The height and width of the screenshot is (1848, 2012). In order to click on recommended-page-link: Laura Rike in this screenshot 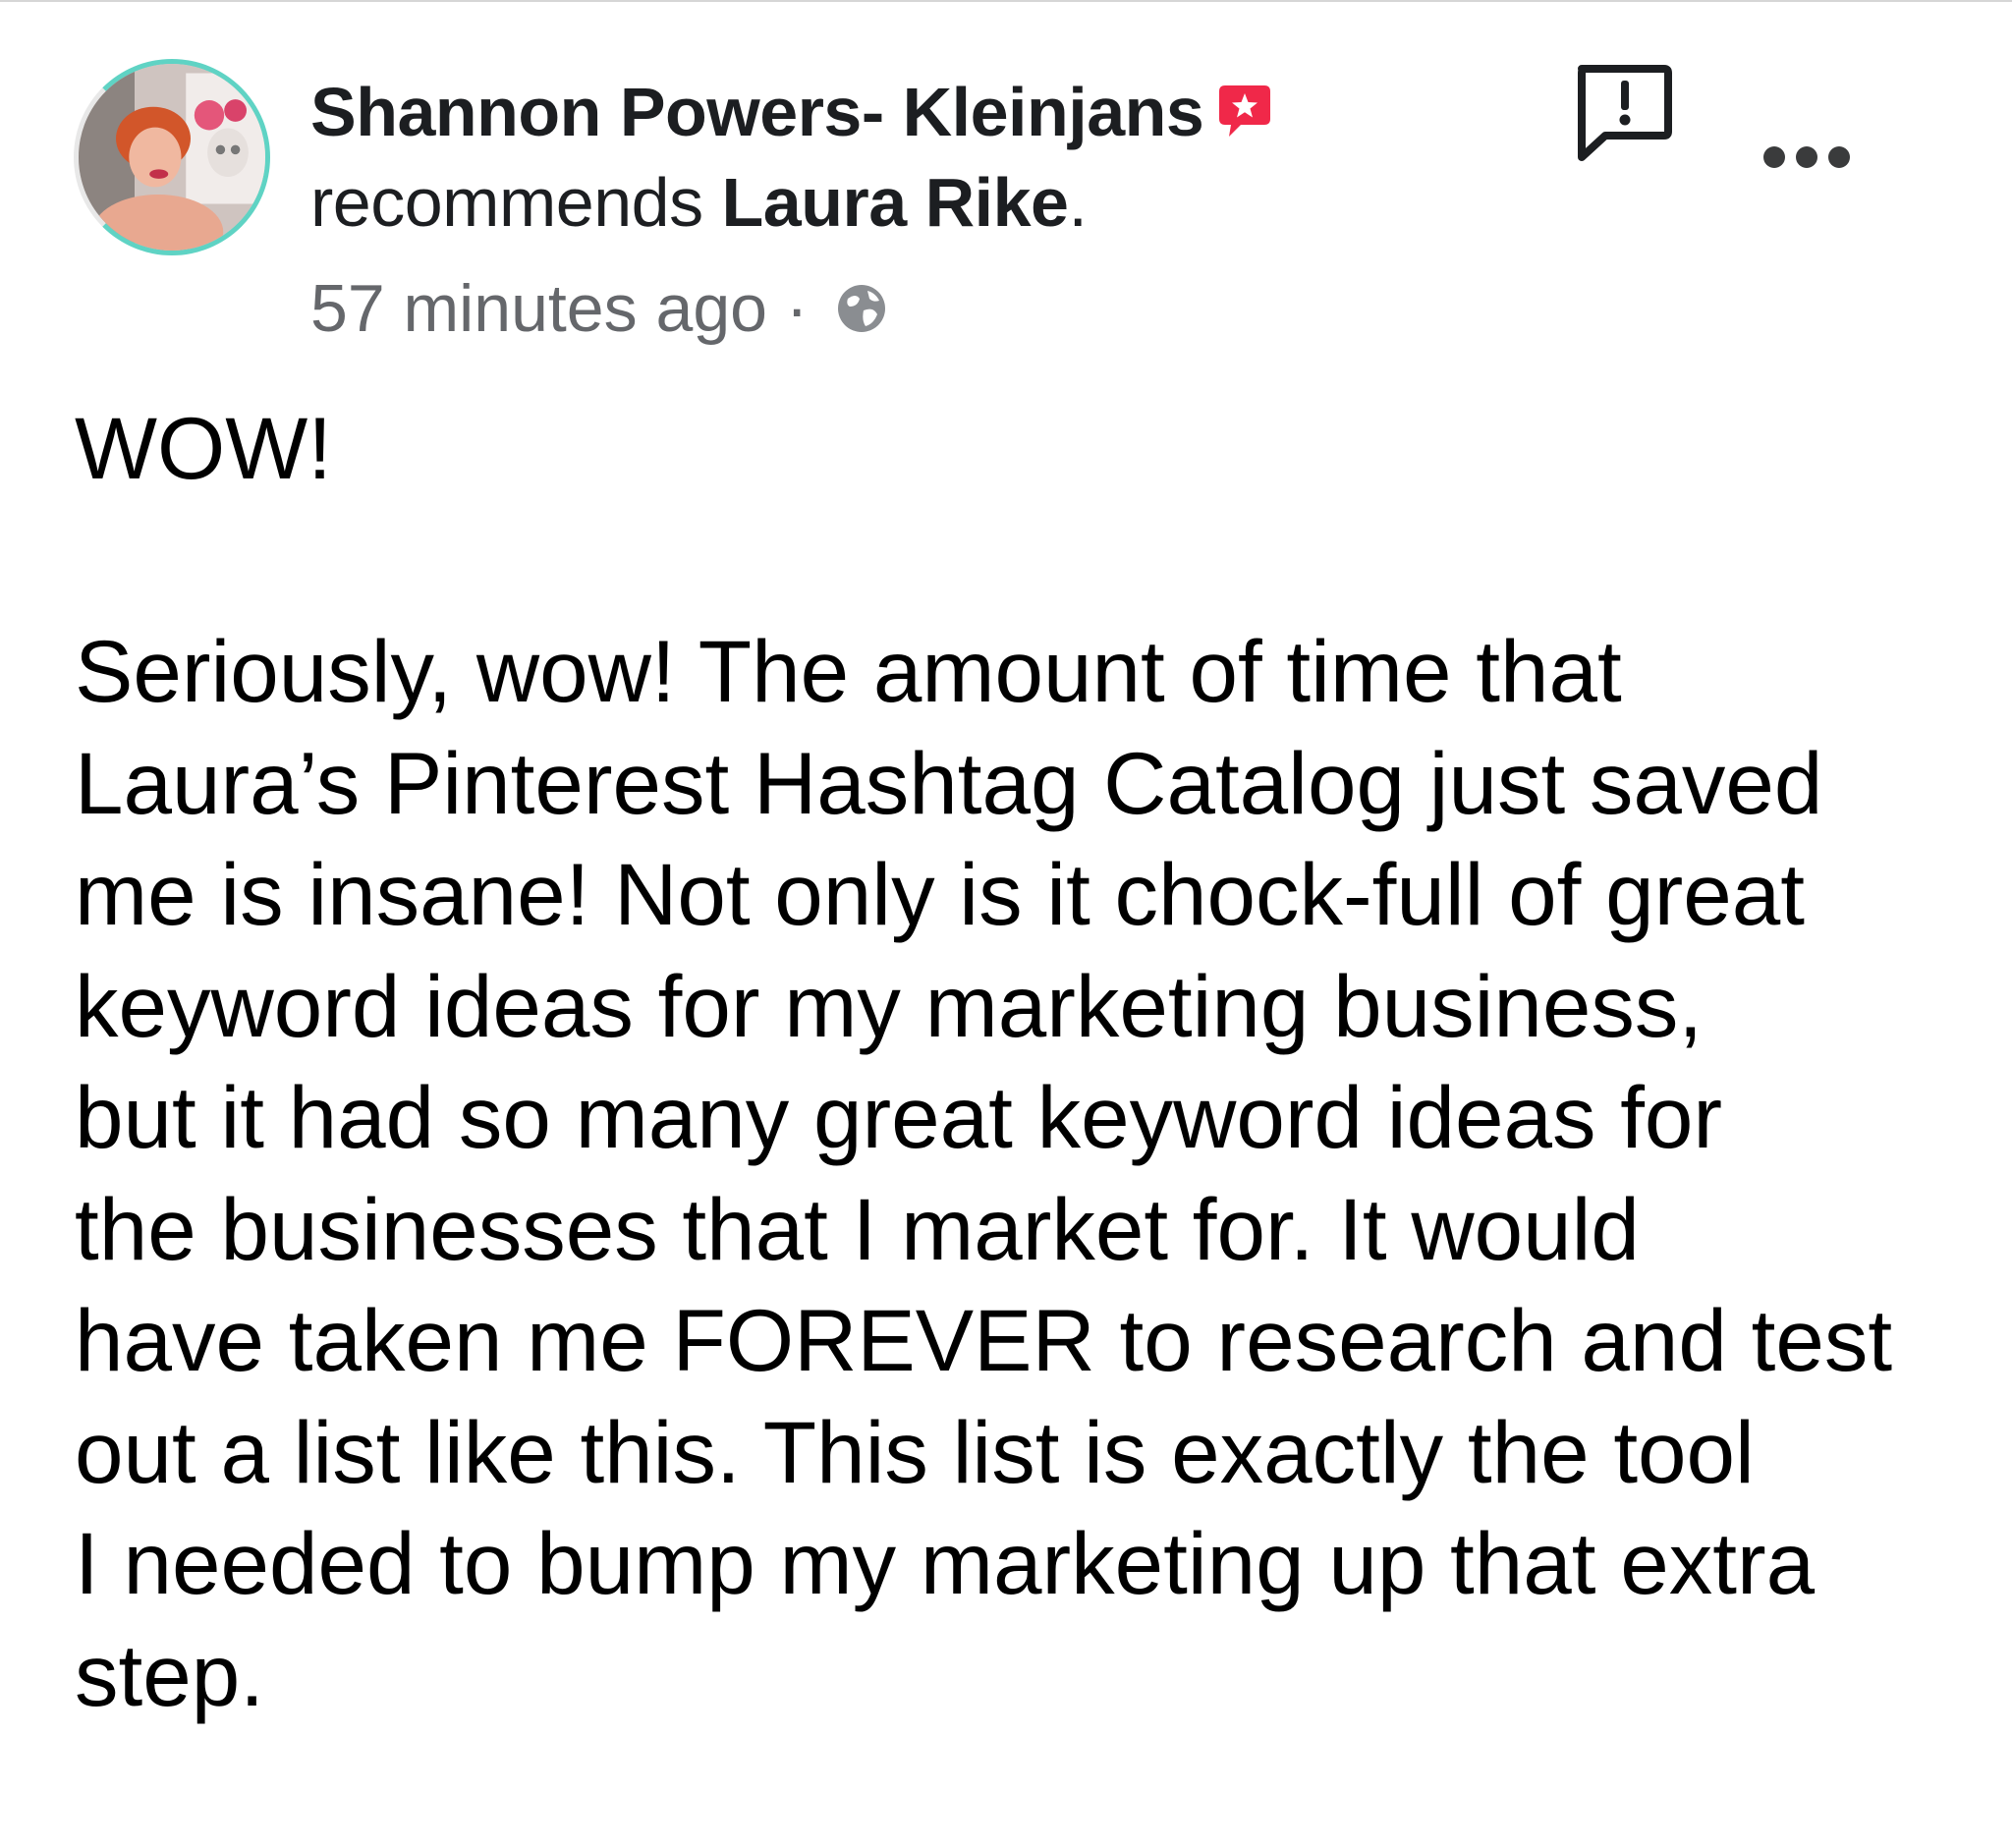, I will do `click(895, 202)`.